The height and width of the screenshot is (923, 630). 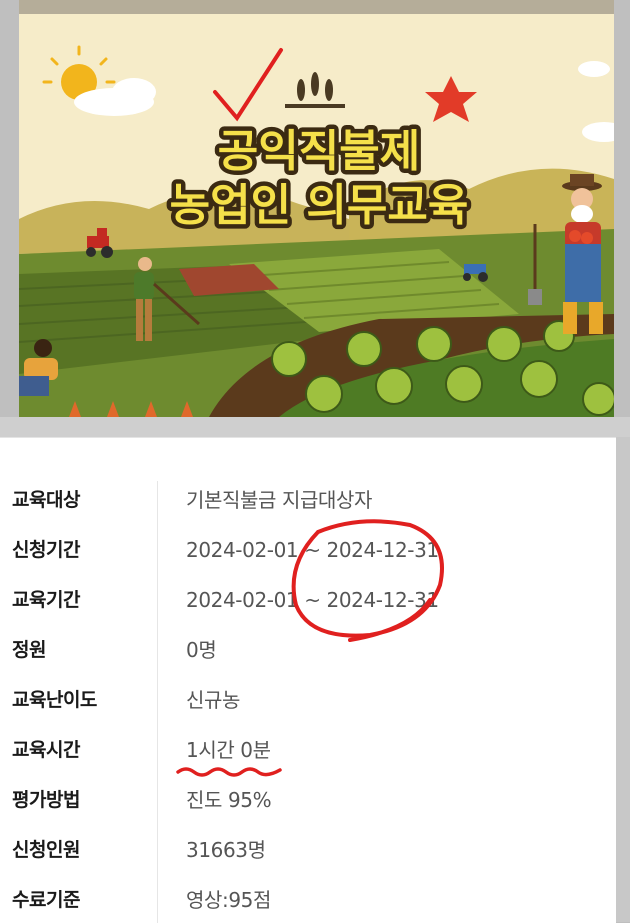 I want to click on info-row-completion: 수료기준 영상:95점, so click(x=308, y=900).